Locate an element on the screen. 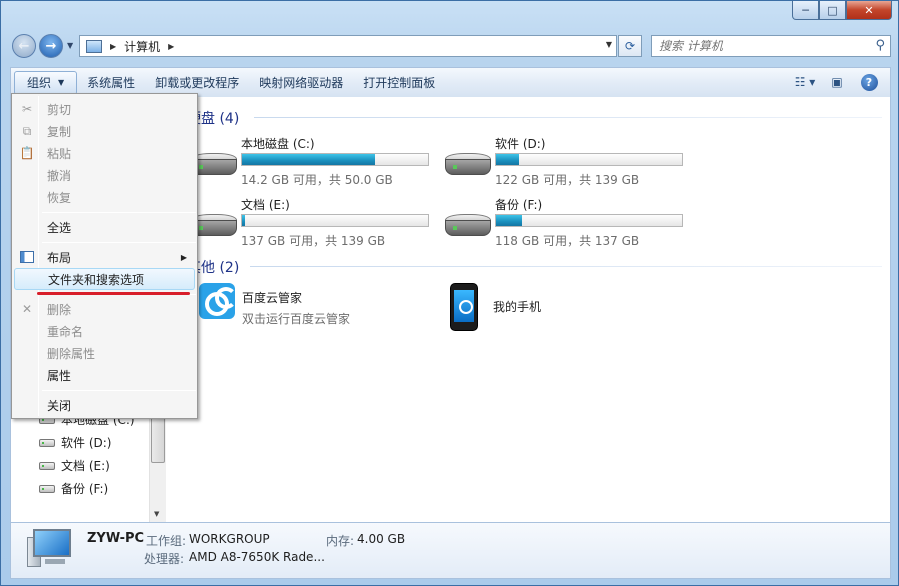 The image size is (899, 586). map-network-drive-button: 映射网络驱动器 is located at coordinates (301, 83).